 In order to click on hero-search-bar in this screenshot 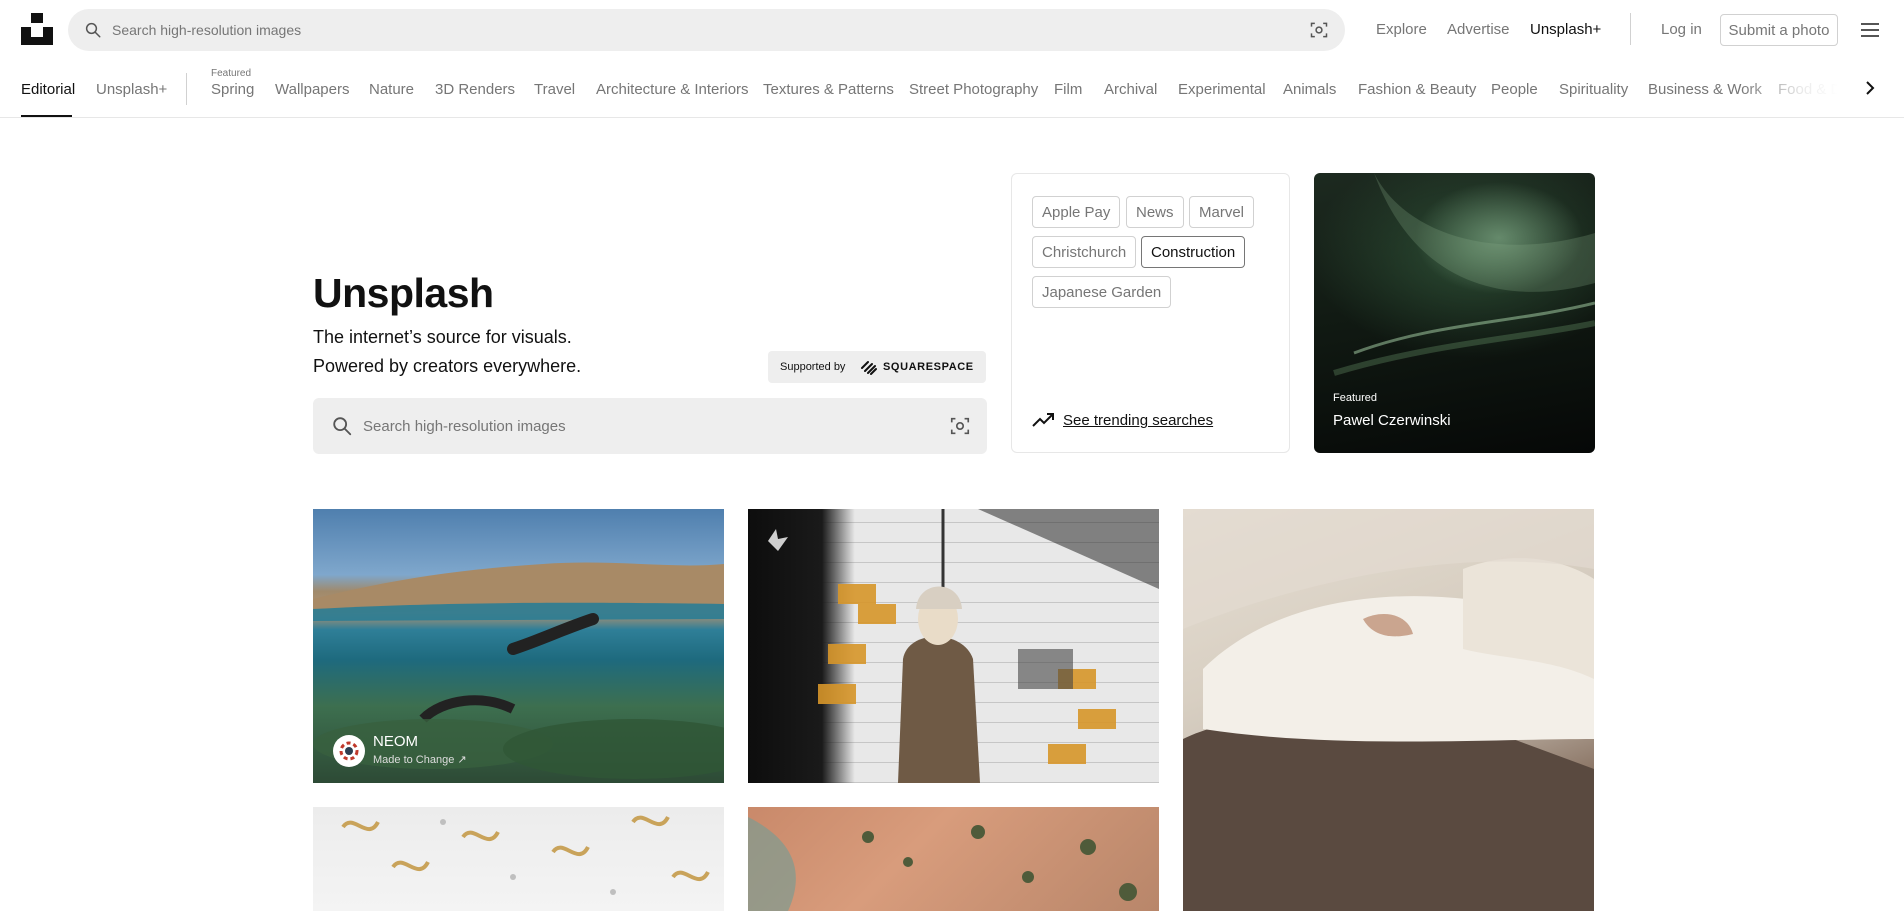, I will do `click(650, 426)`.